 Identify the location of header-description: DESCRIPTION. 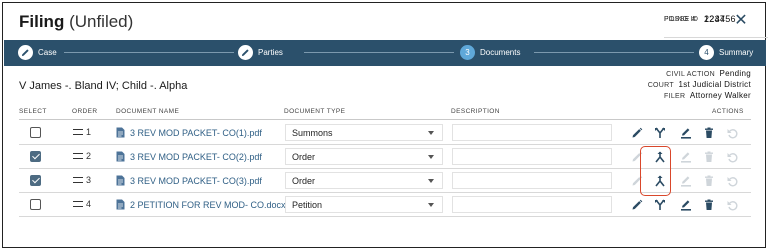
(475, 111).